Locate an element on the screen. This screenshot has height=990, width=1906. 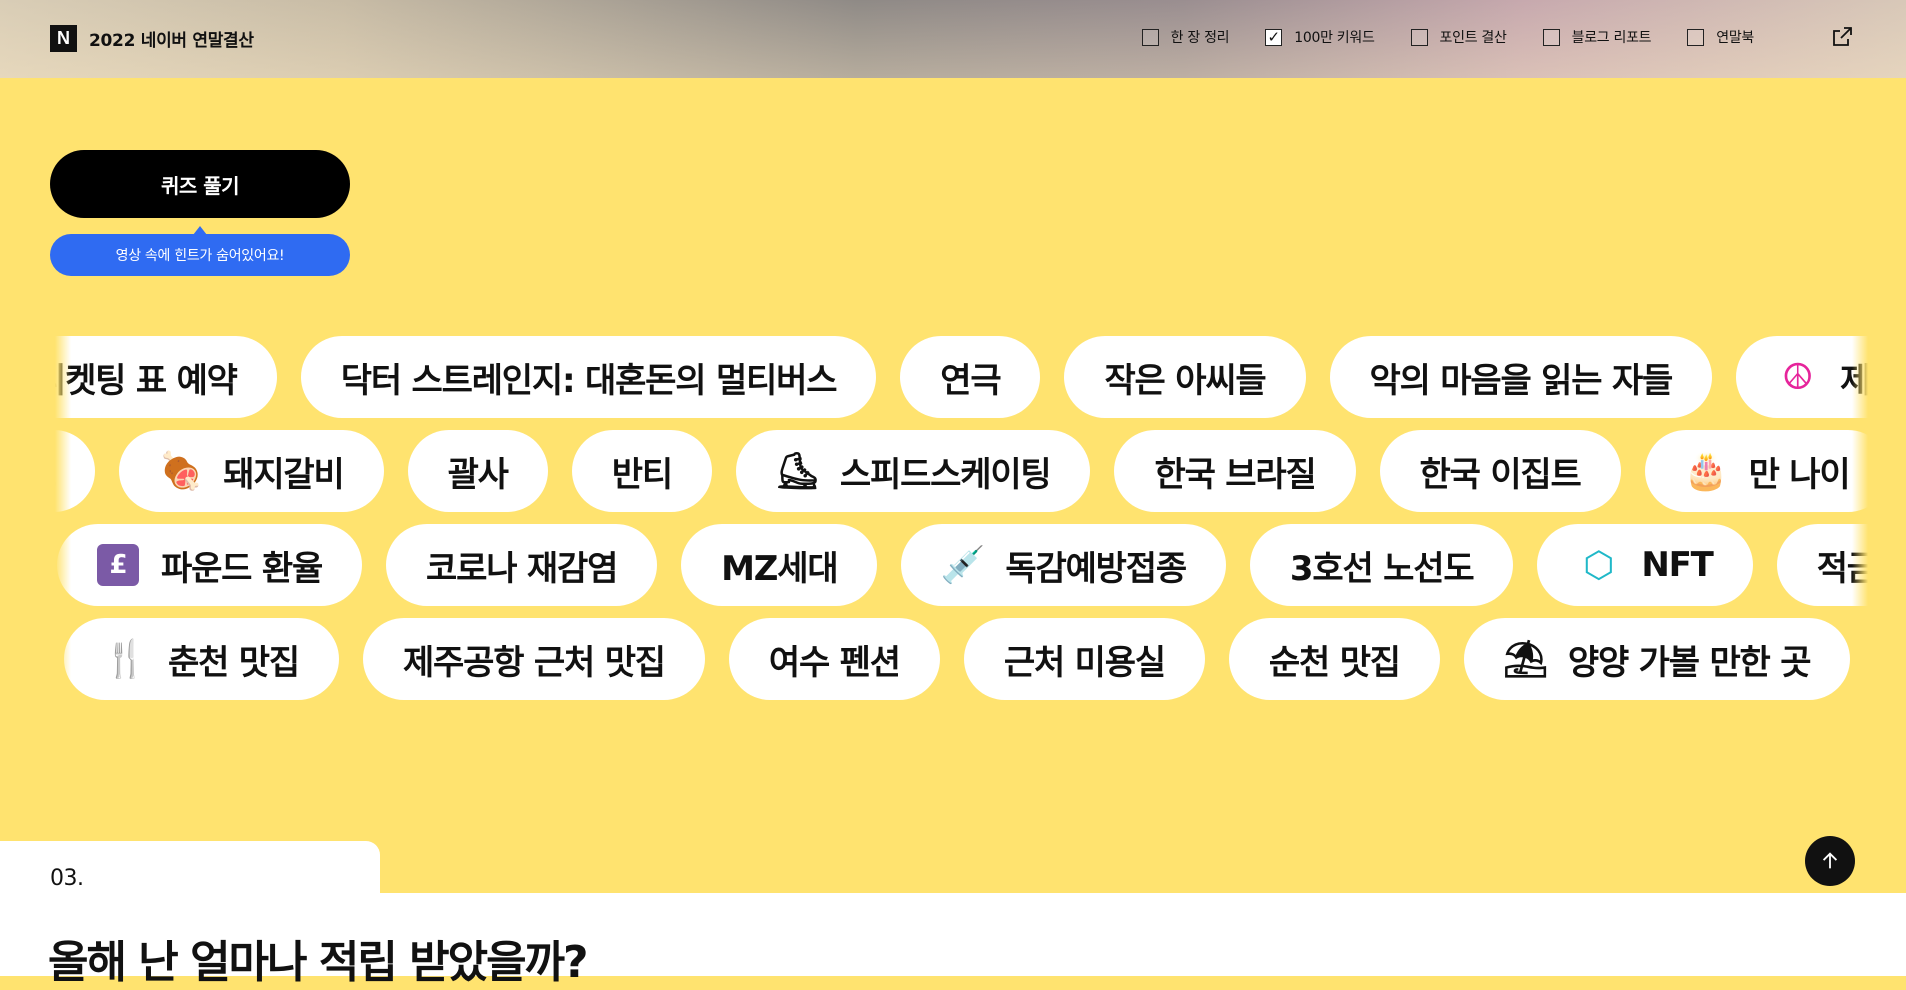
nav-item-1: 한 장 정리 is located at coordinates (1186, 37).